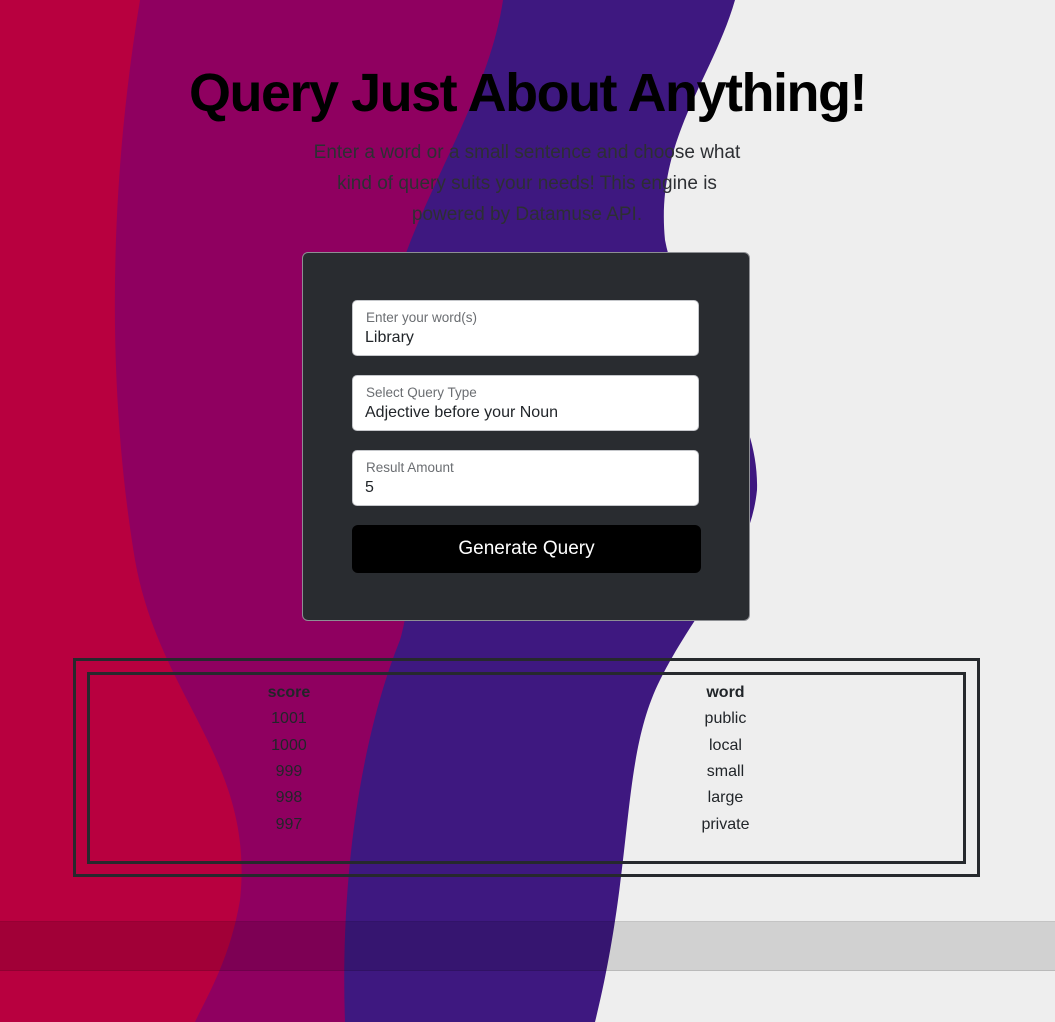  What do you see at coordinates (525, 478) in the screenshot?
I see `result-amount-field: Result Amount` at bounding box center [525, 478].